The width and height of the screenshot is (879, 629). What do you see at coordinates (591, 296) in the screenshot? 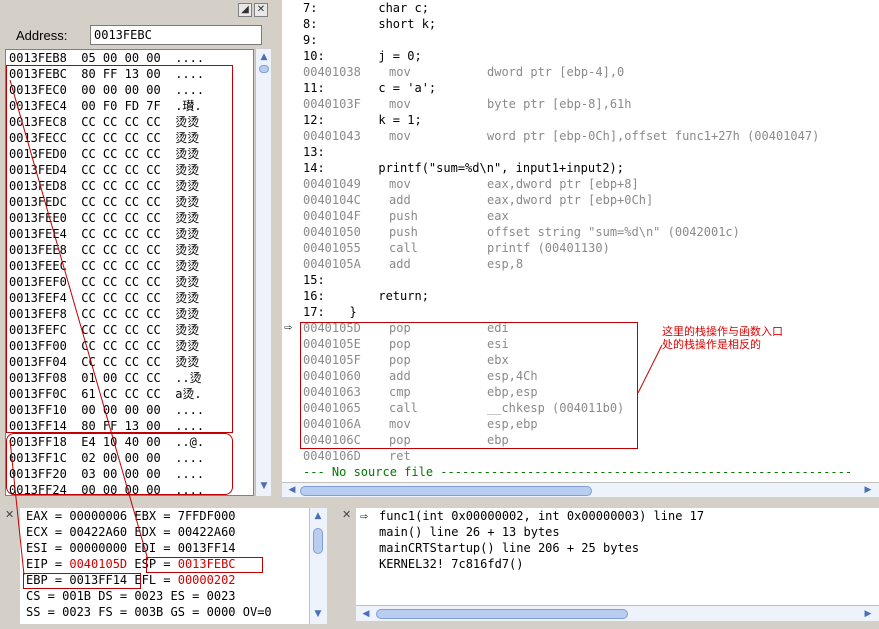
I see `source-line: 16: return;` at bounding box center [591, 296].